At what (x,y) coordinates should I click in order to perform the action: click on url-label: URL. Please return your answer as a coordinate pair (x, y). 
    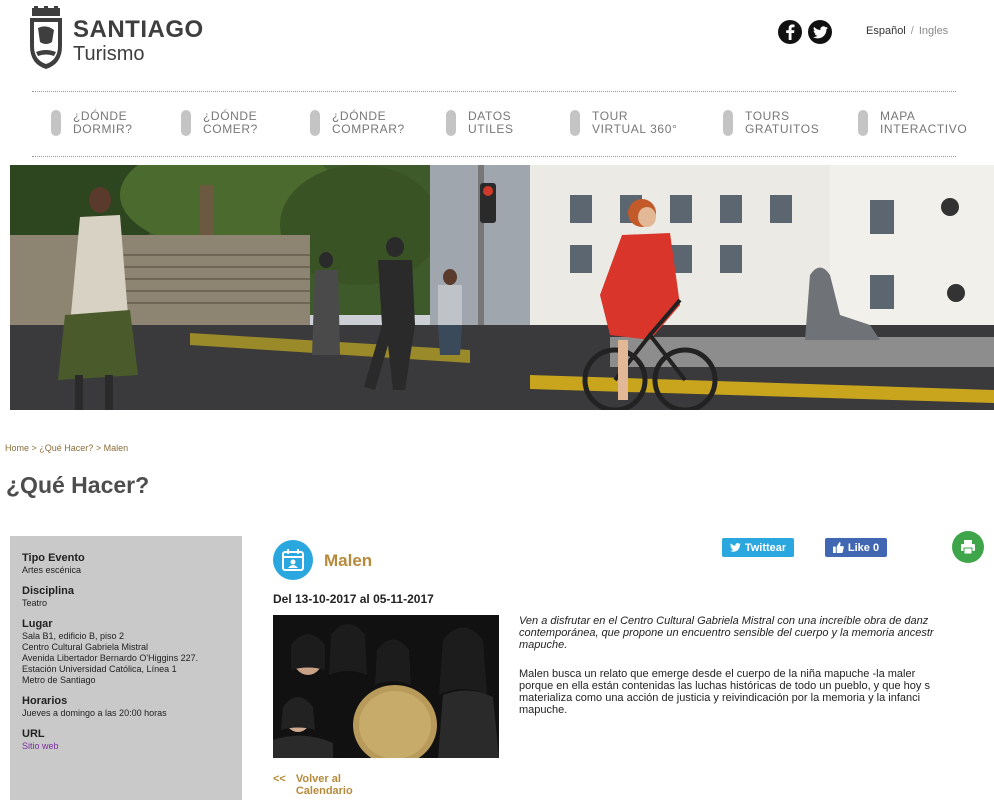
    Looking at the image, I should click on (33, 734).